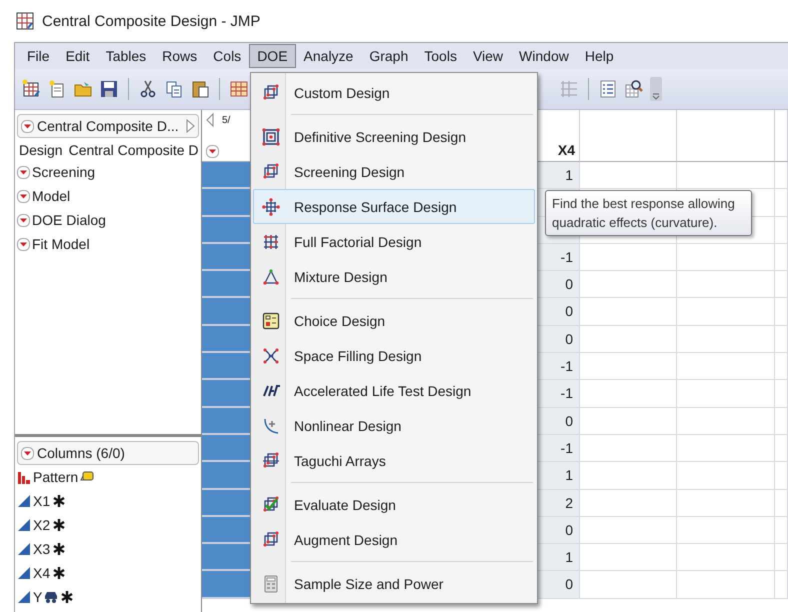 The width and height of the screenshot is (788, 612). What do you see at coordinates (226, 120) in the screenshot?
I see `row-count: 5/` at bounding box center [226, 120].